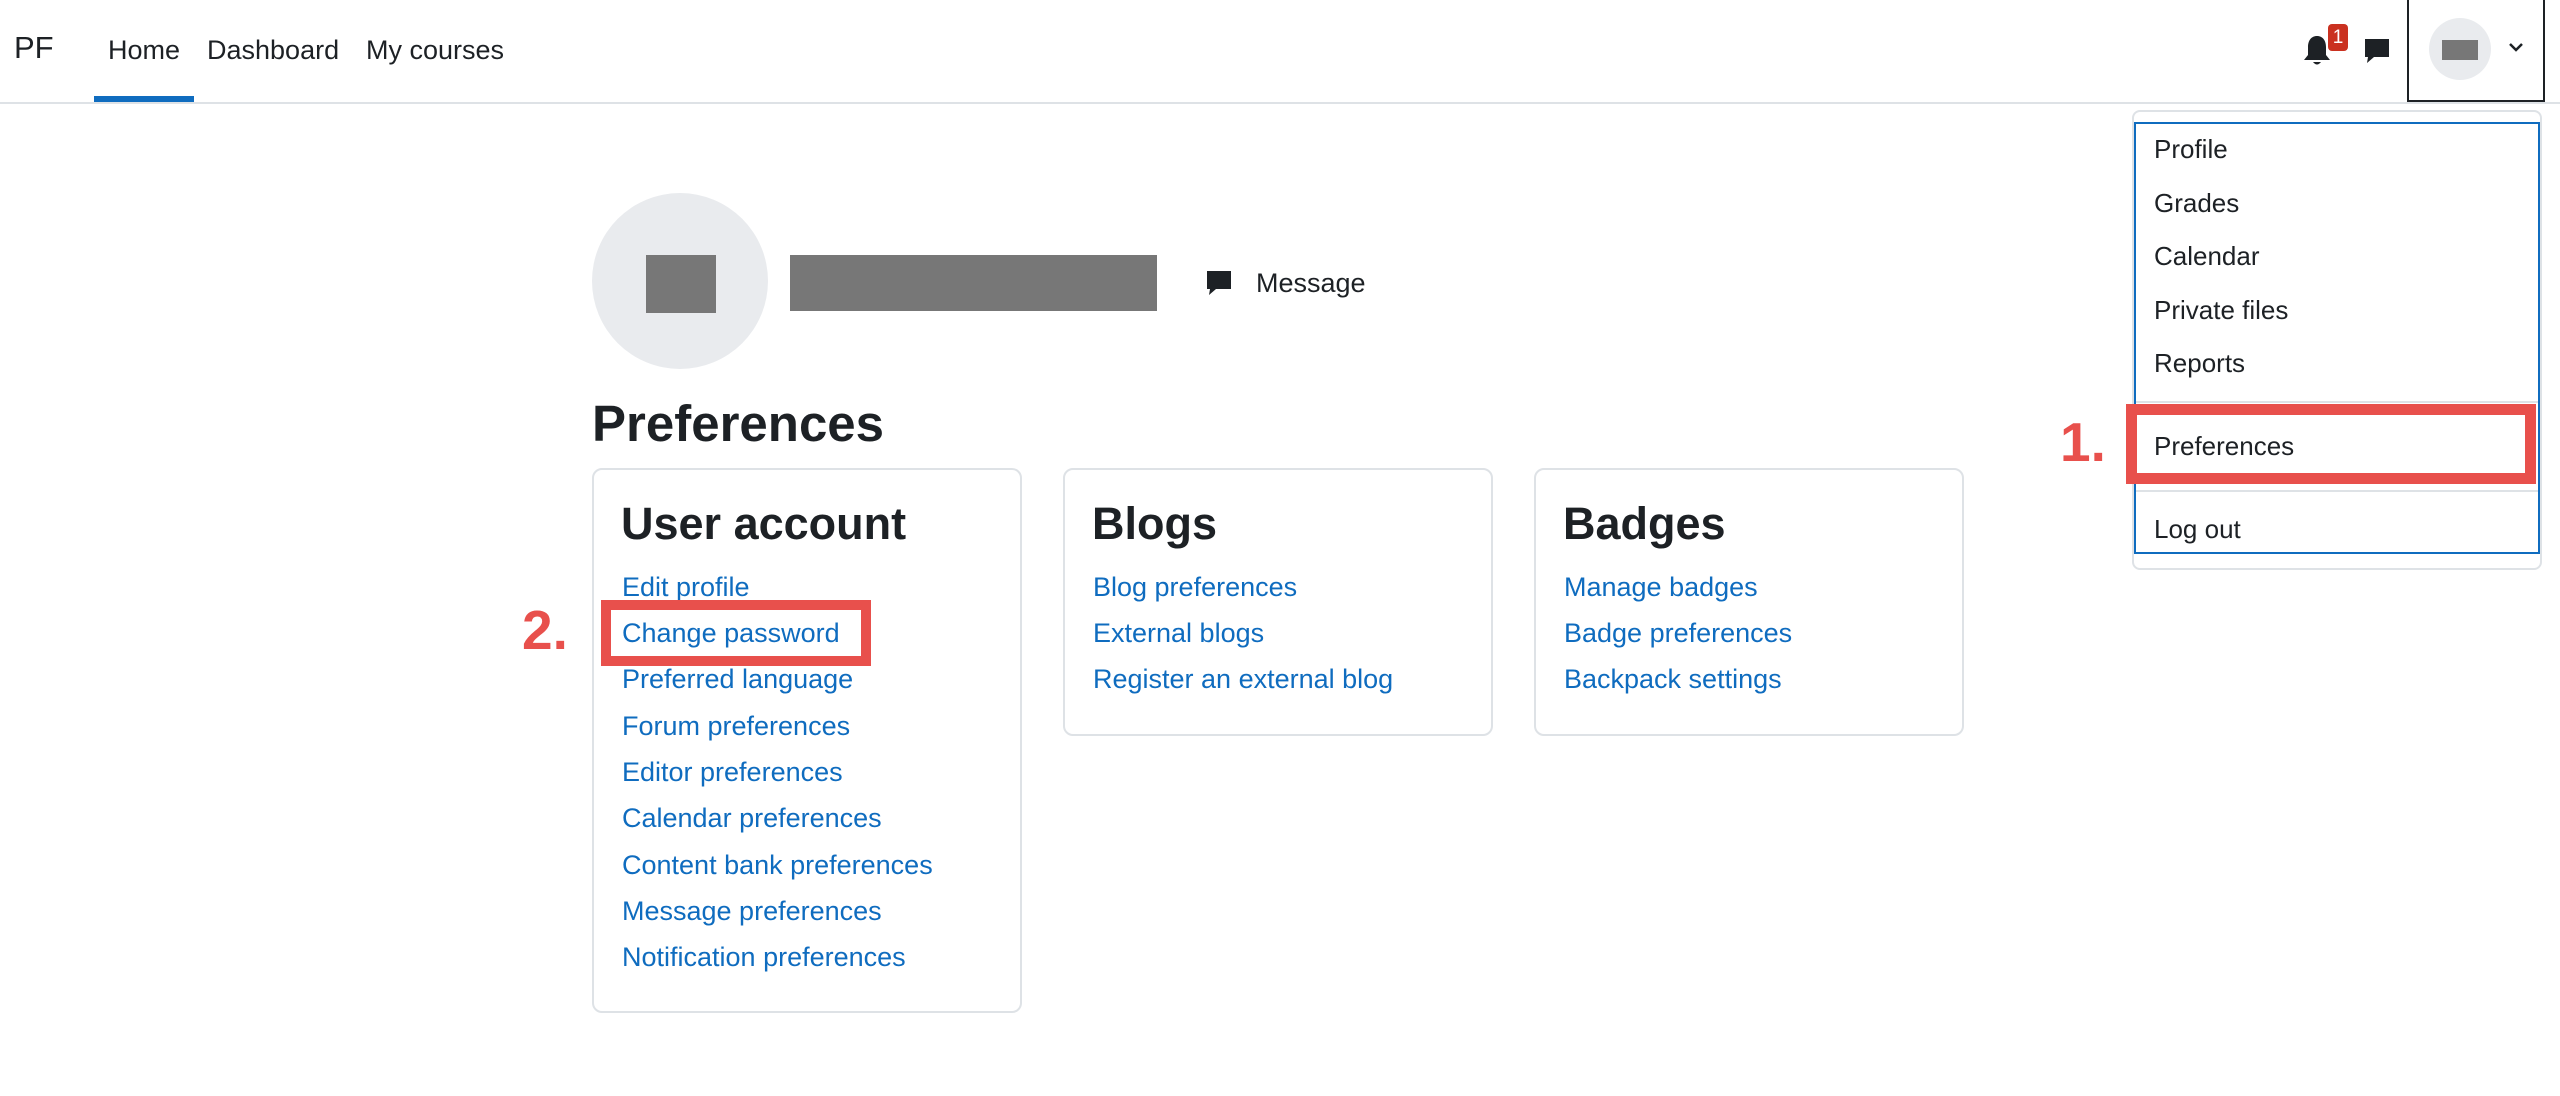  What do you see at coordinates (1661, 587) in the screenshot?
I see `link-manage-badges: Manage badges` at bounding box center [1661, 587].